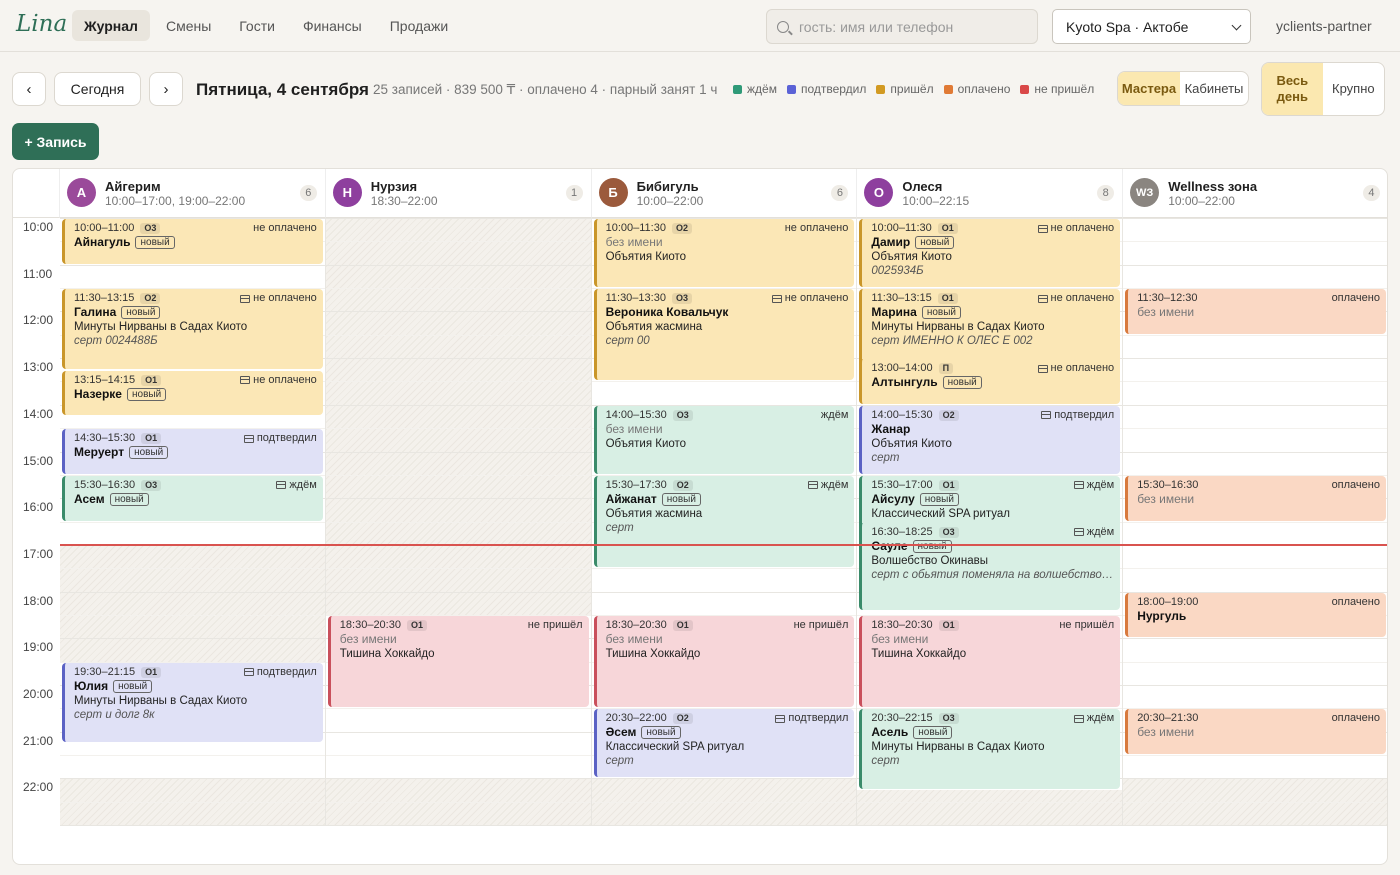  I want to click on appointment-time-block: 15:30–16:30 О3, so click(118, 485).